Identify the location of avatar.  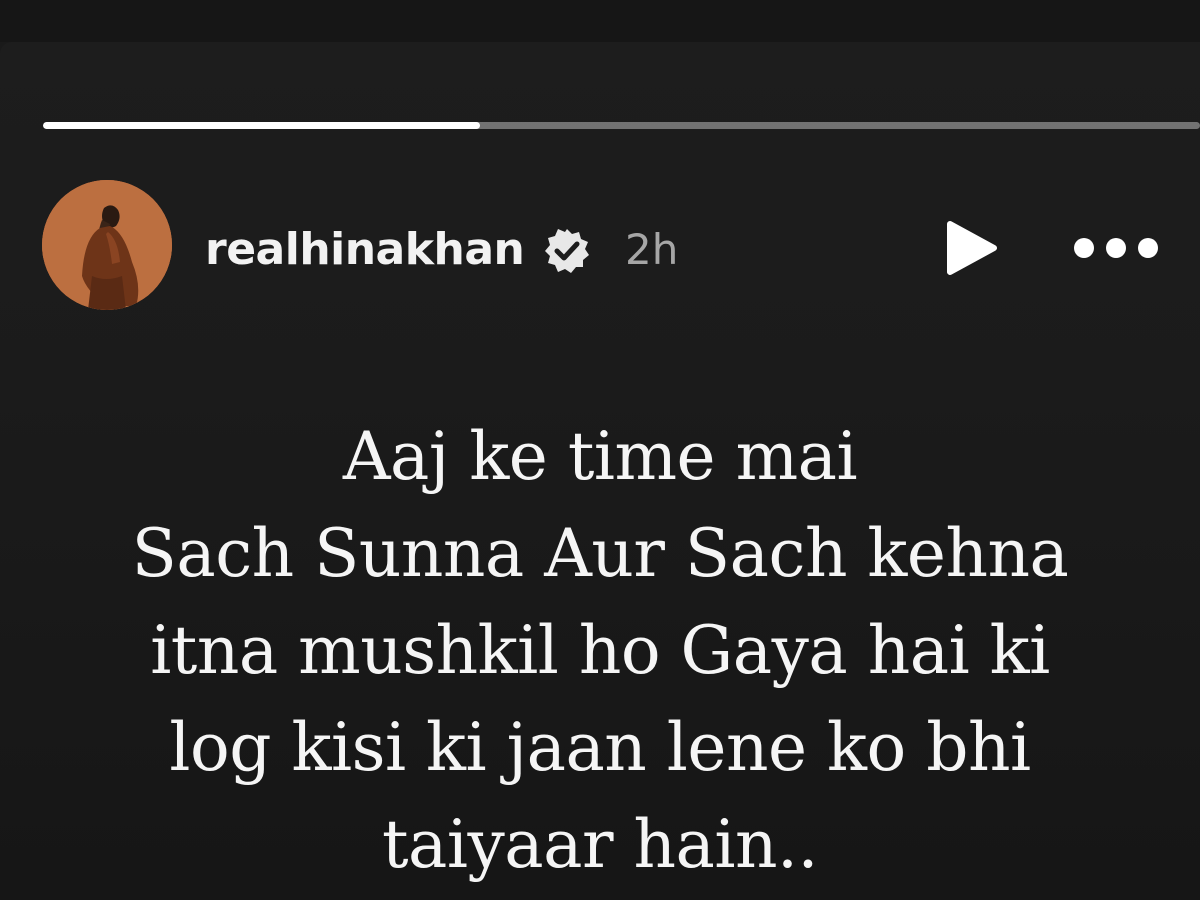
(107, 245).